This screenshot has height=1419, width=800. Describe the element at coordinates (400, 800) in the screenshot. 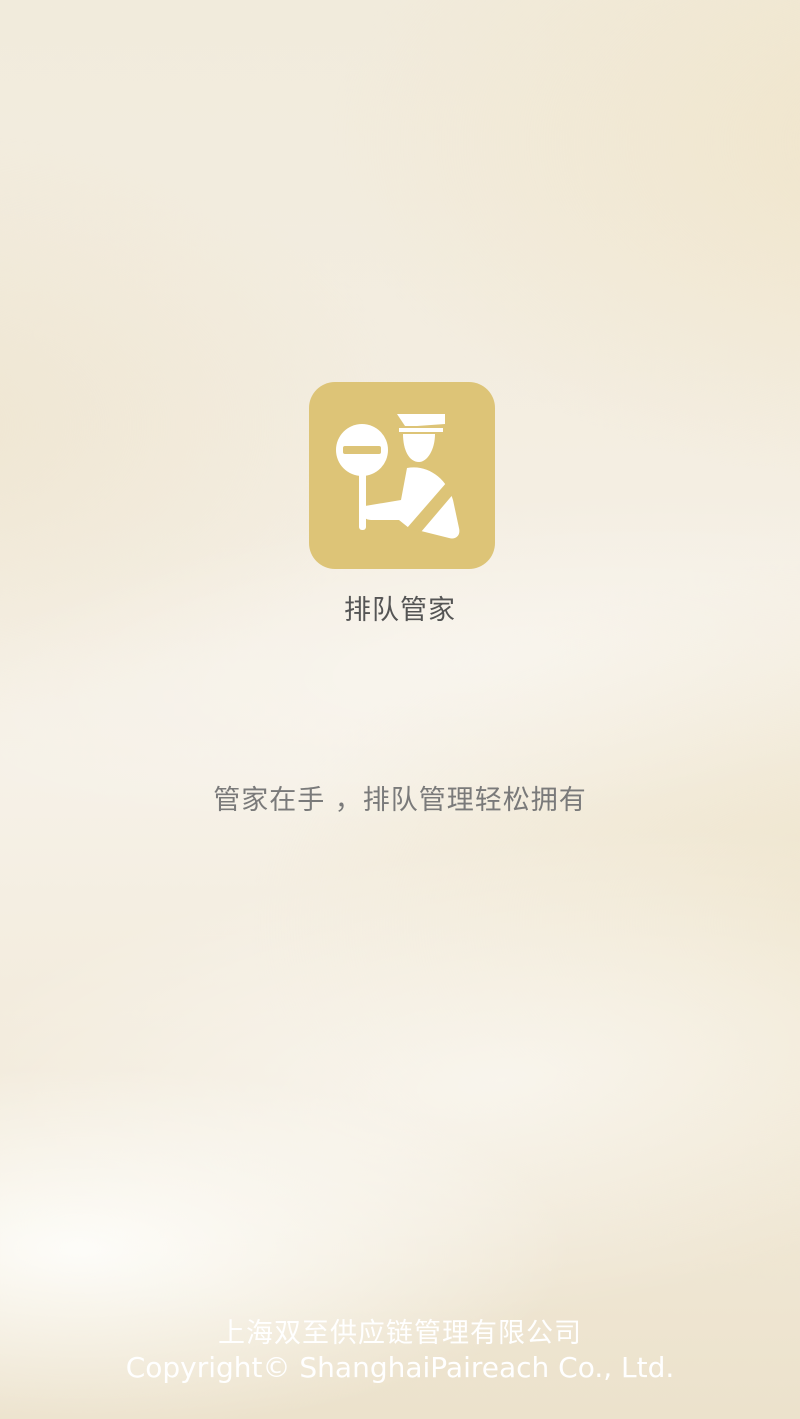

I see `slogan-text: 管家在手 ，排队管理轻松拥有` at that location.